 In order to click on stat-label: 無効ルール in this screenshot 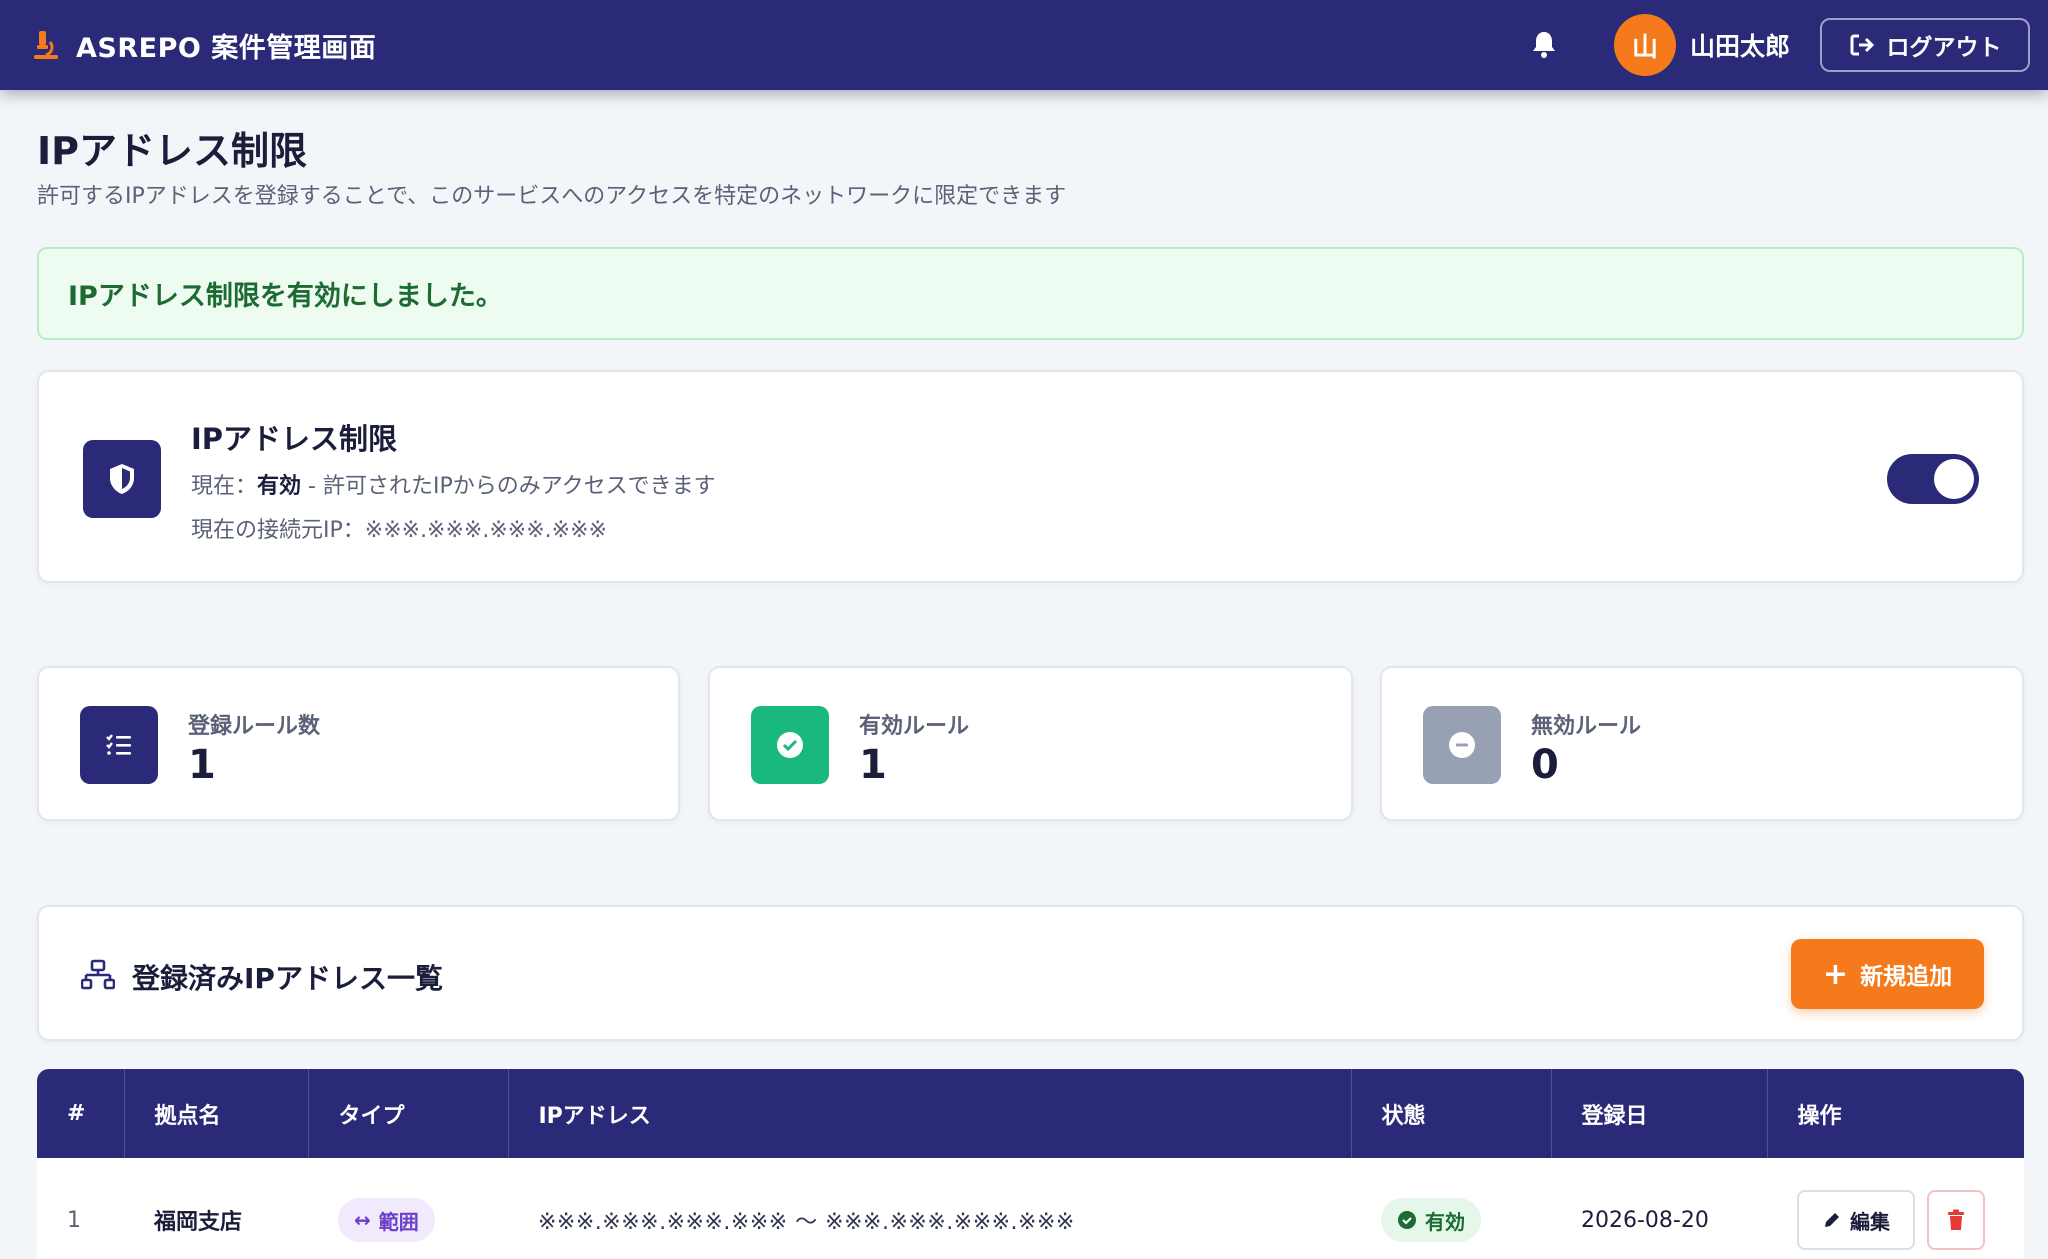, I will do `click(1586, 726)`.